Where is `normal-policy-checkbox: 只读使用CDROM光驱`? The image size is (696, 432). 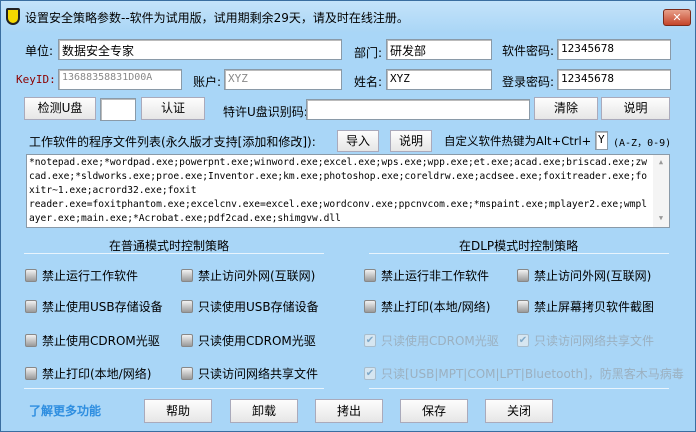 normal-policy-checkbox: 只读使用CDROM光驱 is located at coordinates (248, 340).